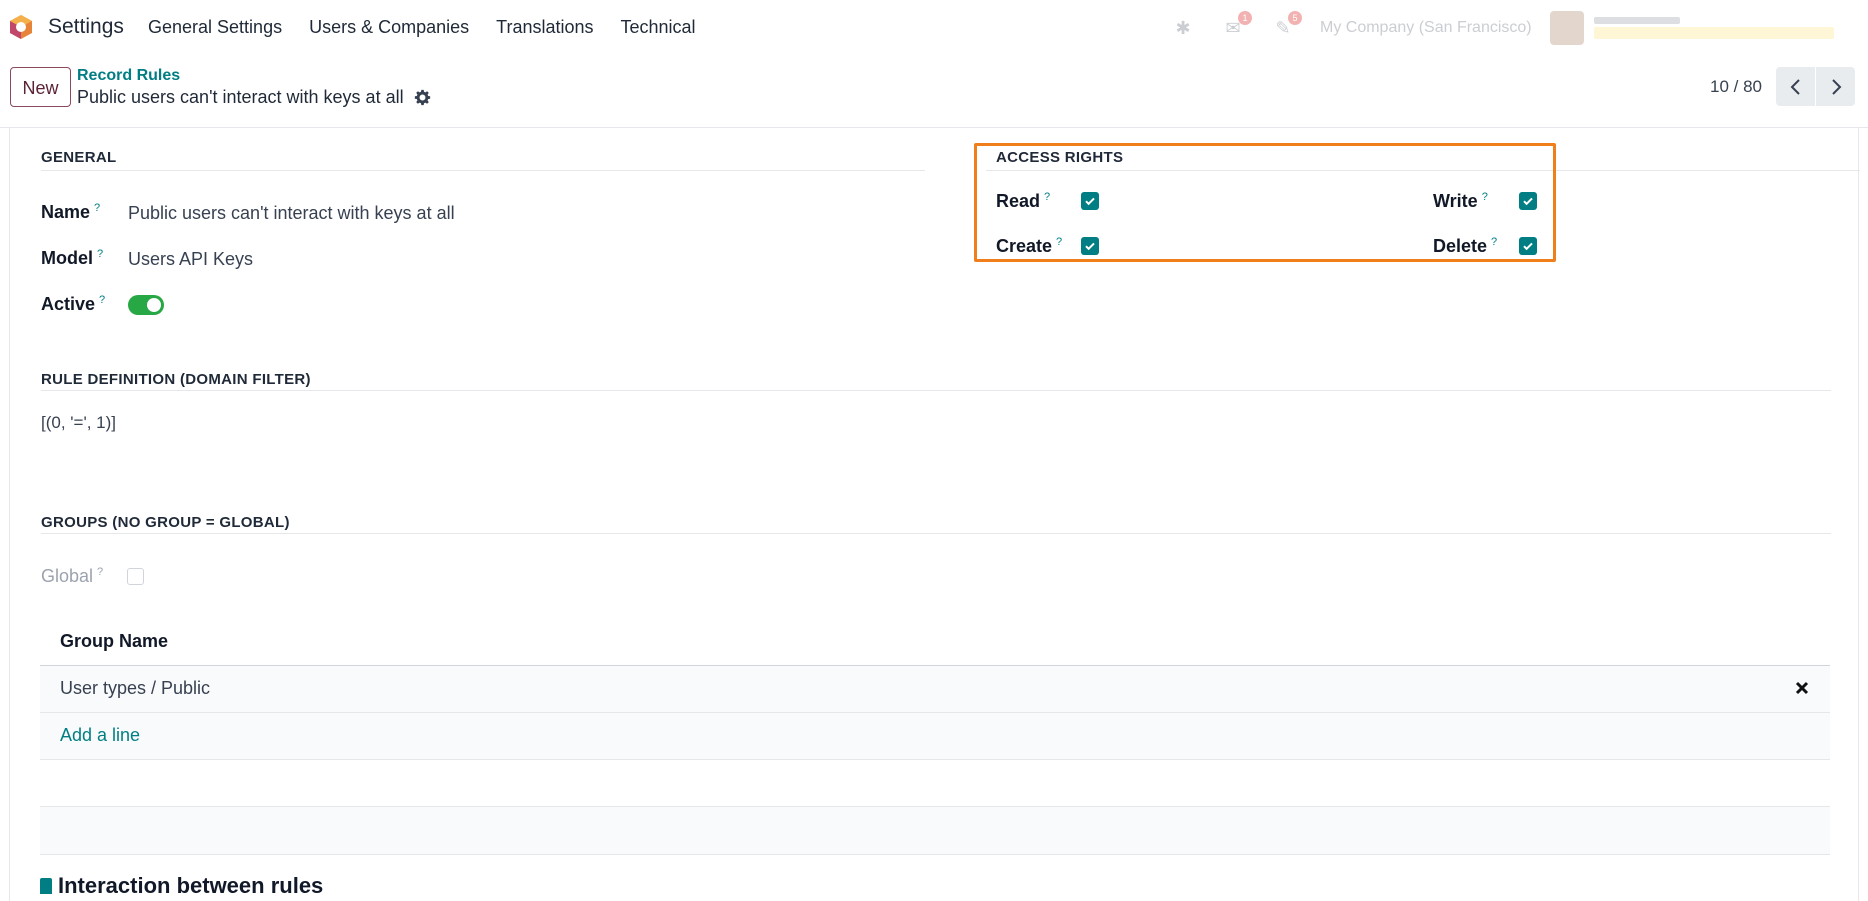  I want to click on global-label: Global?, so click(72, 576).